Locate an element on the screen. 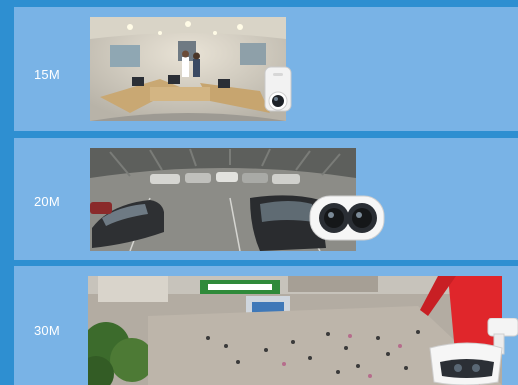 The height and width of the screenshot is (385, 518). ptz-camera-icon is located at coordinates (466, 351).